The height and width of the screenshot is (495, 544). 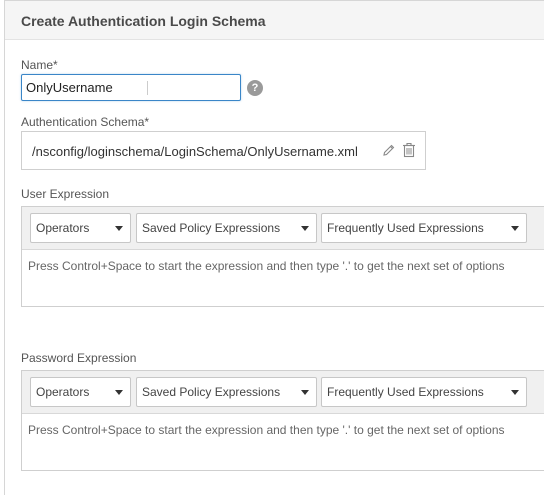 What do you see at coordinates (85, 122) in the screenshot?
I see `schema-label: Authentication Schema*` at bounding box center [85, 122].